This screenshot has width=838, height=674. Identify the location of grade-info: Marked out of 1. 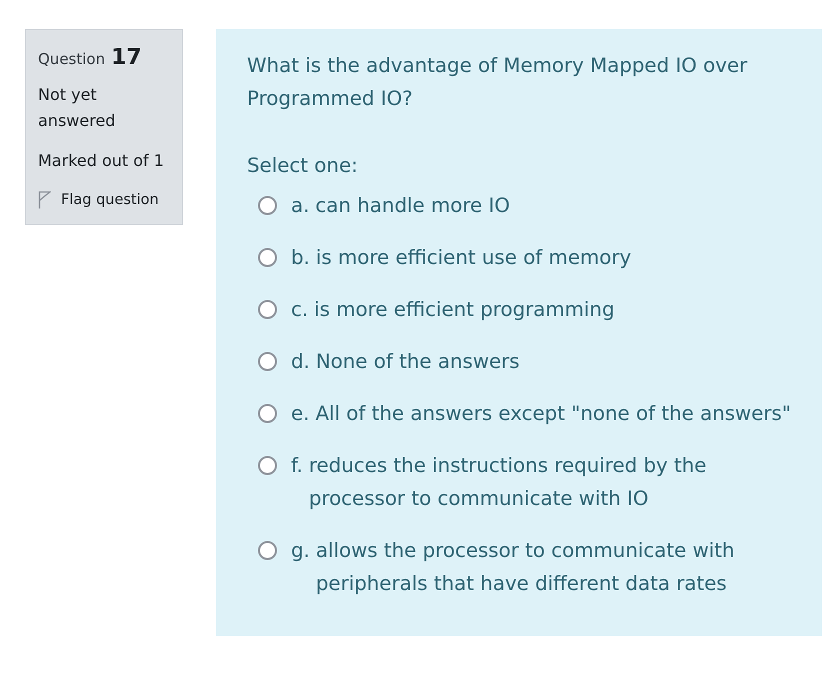
(101, 161).